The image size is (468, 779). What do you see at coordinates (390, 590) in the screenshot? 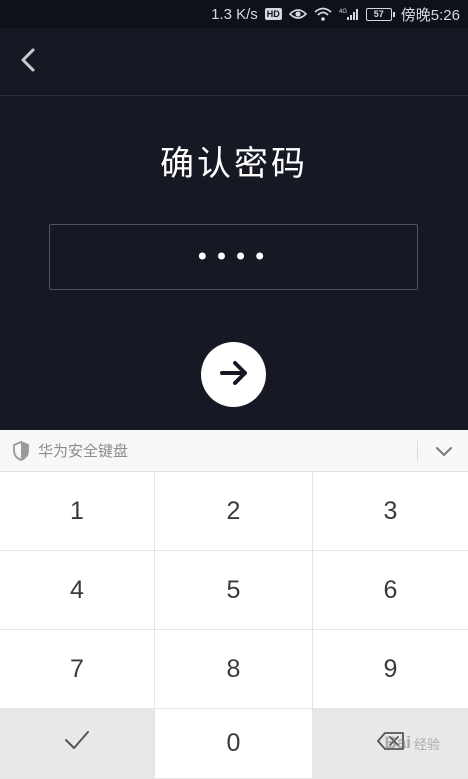
I see `key-6: 6` at bounding box center [390, 590].